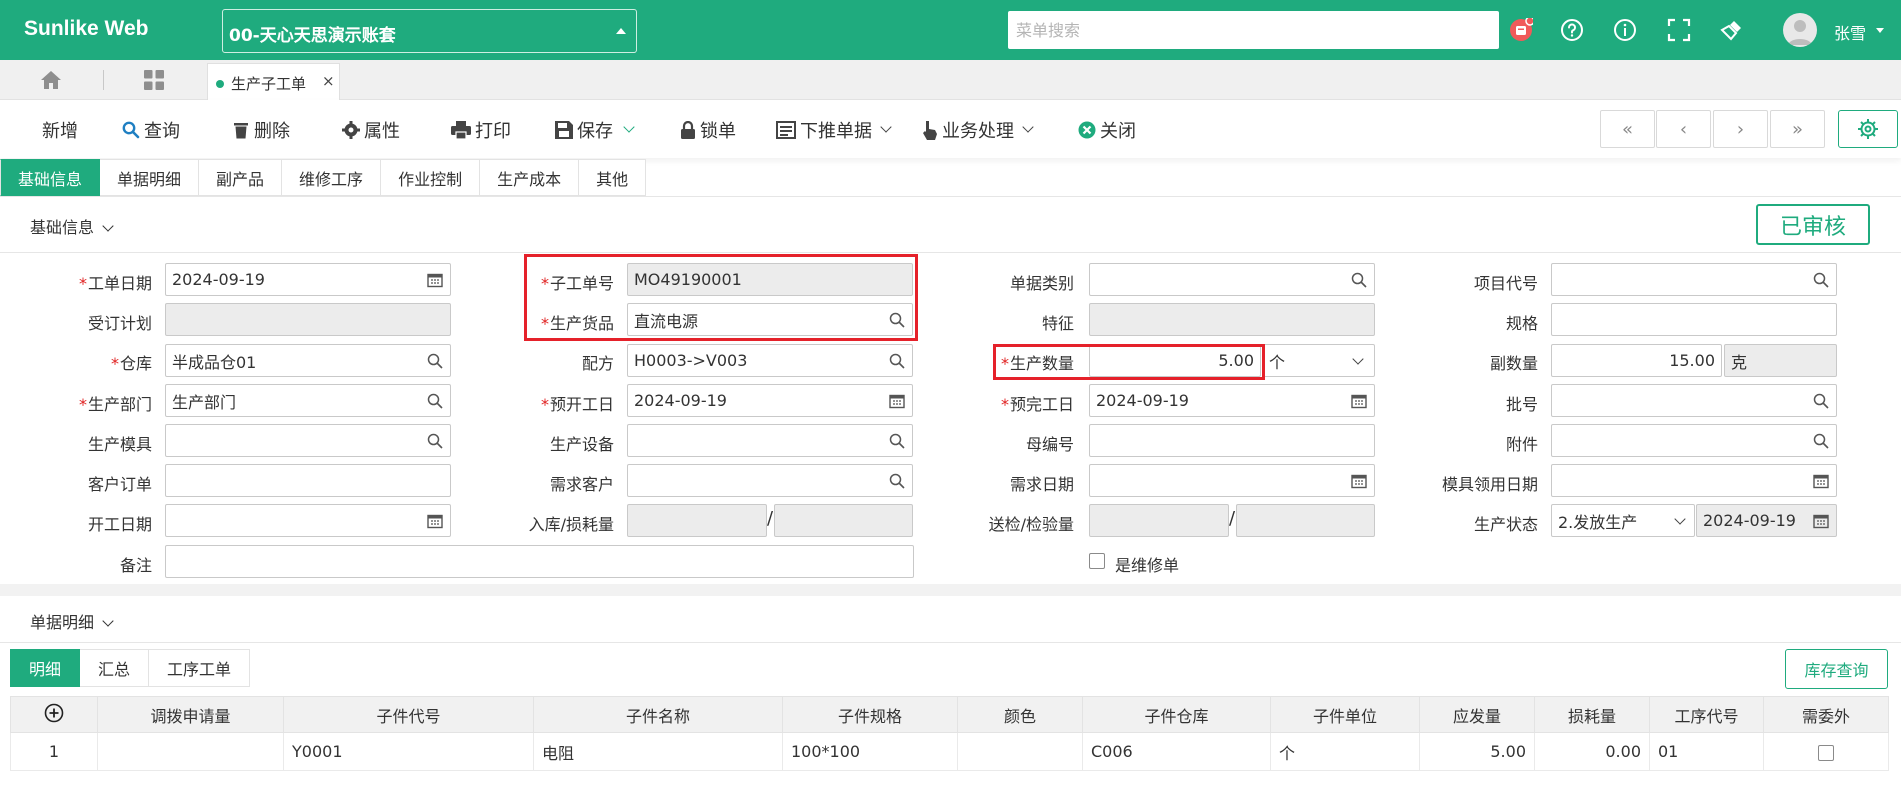  I want to click on lock-button: 锁单, so click(708, 130).